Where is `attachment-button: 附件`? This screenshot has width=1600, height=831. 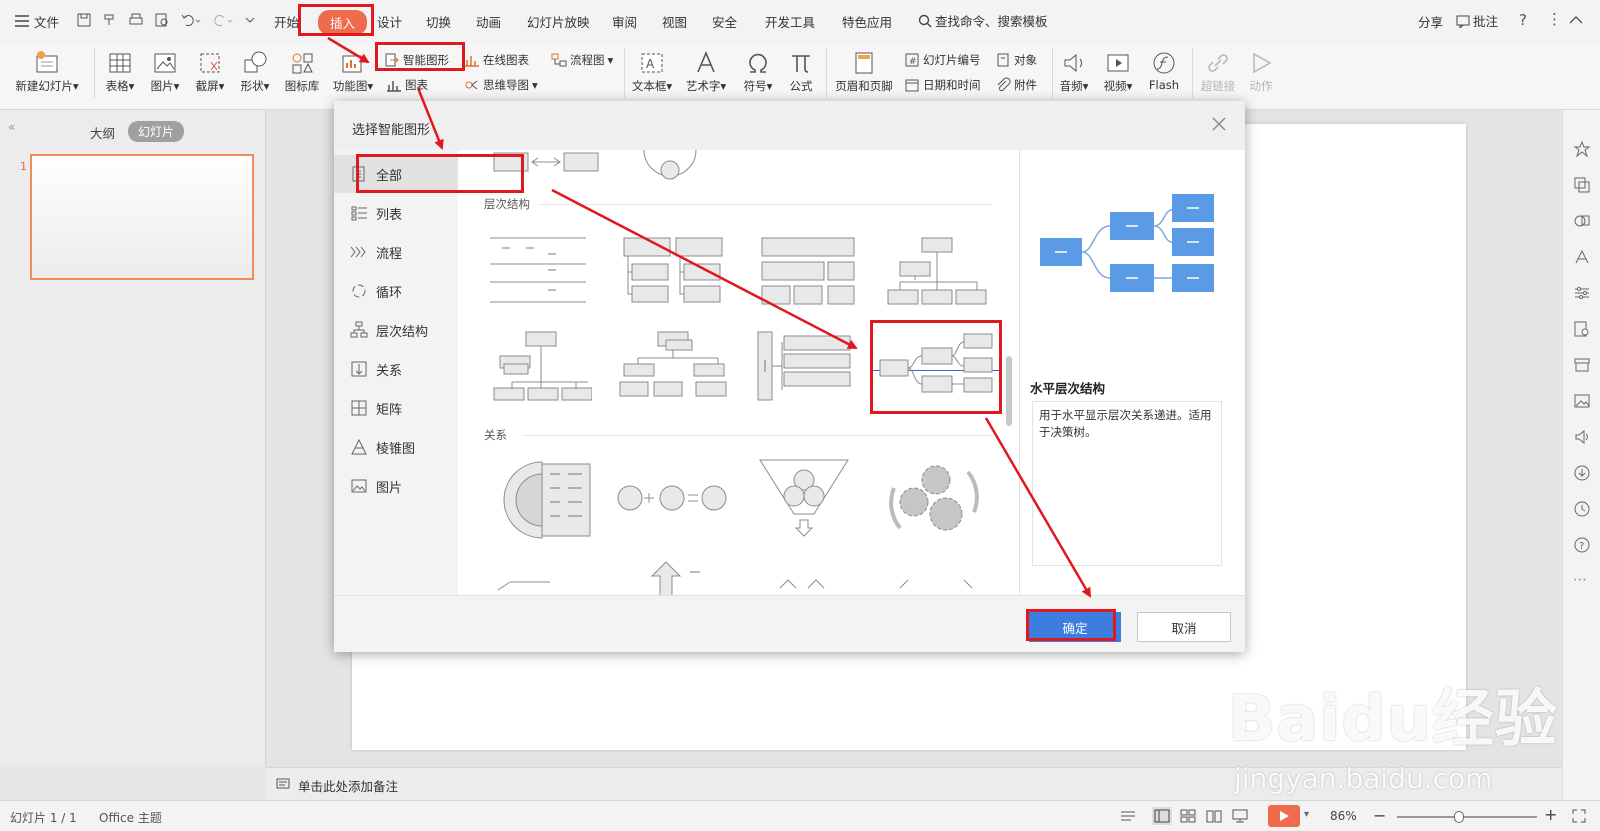
attachment-button: 附件 is located at coordinates (1016, 85).